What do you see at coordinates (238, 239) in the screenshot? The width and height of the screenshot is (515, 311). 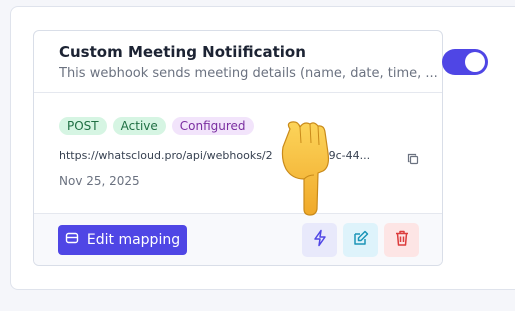 I see `webhook-card-footer: Edit mapping` at bounding box center [238, 239].